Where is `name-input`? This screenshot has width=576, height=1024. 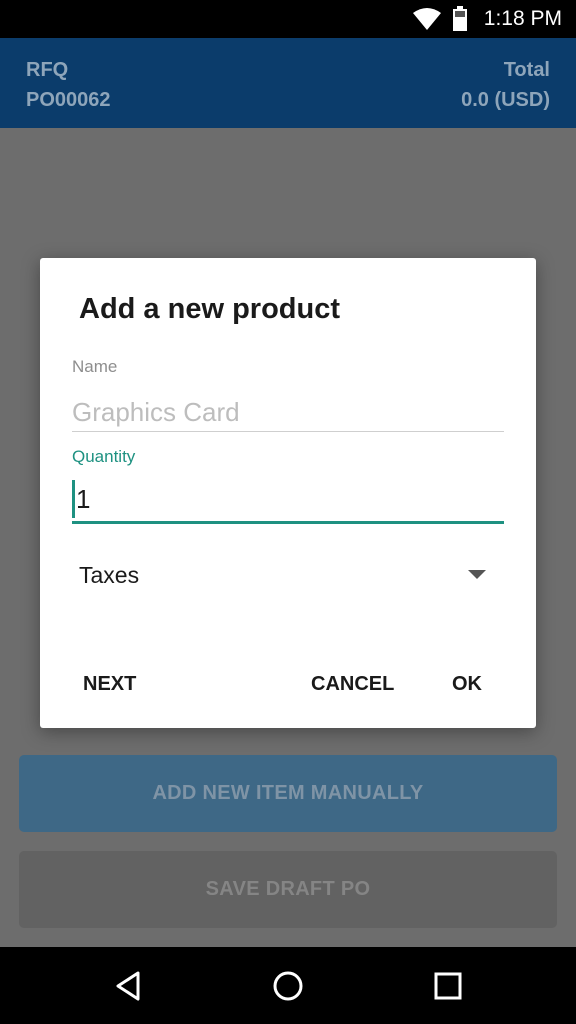
name-input is located at coordinates (288, 413).